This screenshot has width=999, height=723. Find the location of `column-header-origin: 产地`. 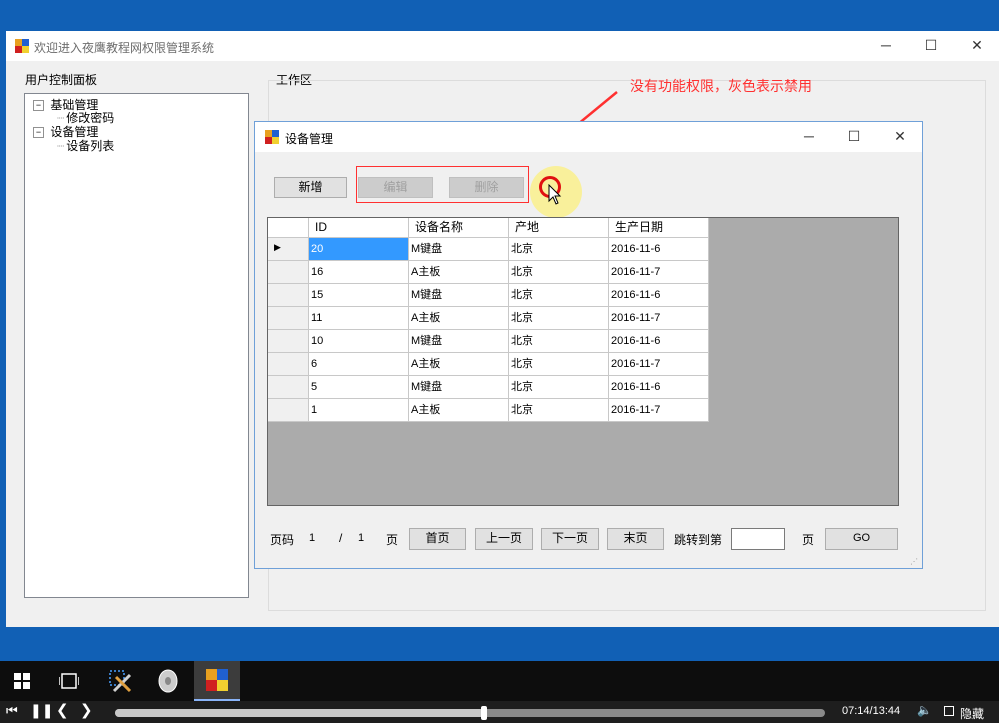

column-header-origin: 产地 is located at coordinates (559, 228).